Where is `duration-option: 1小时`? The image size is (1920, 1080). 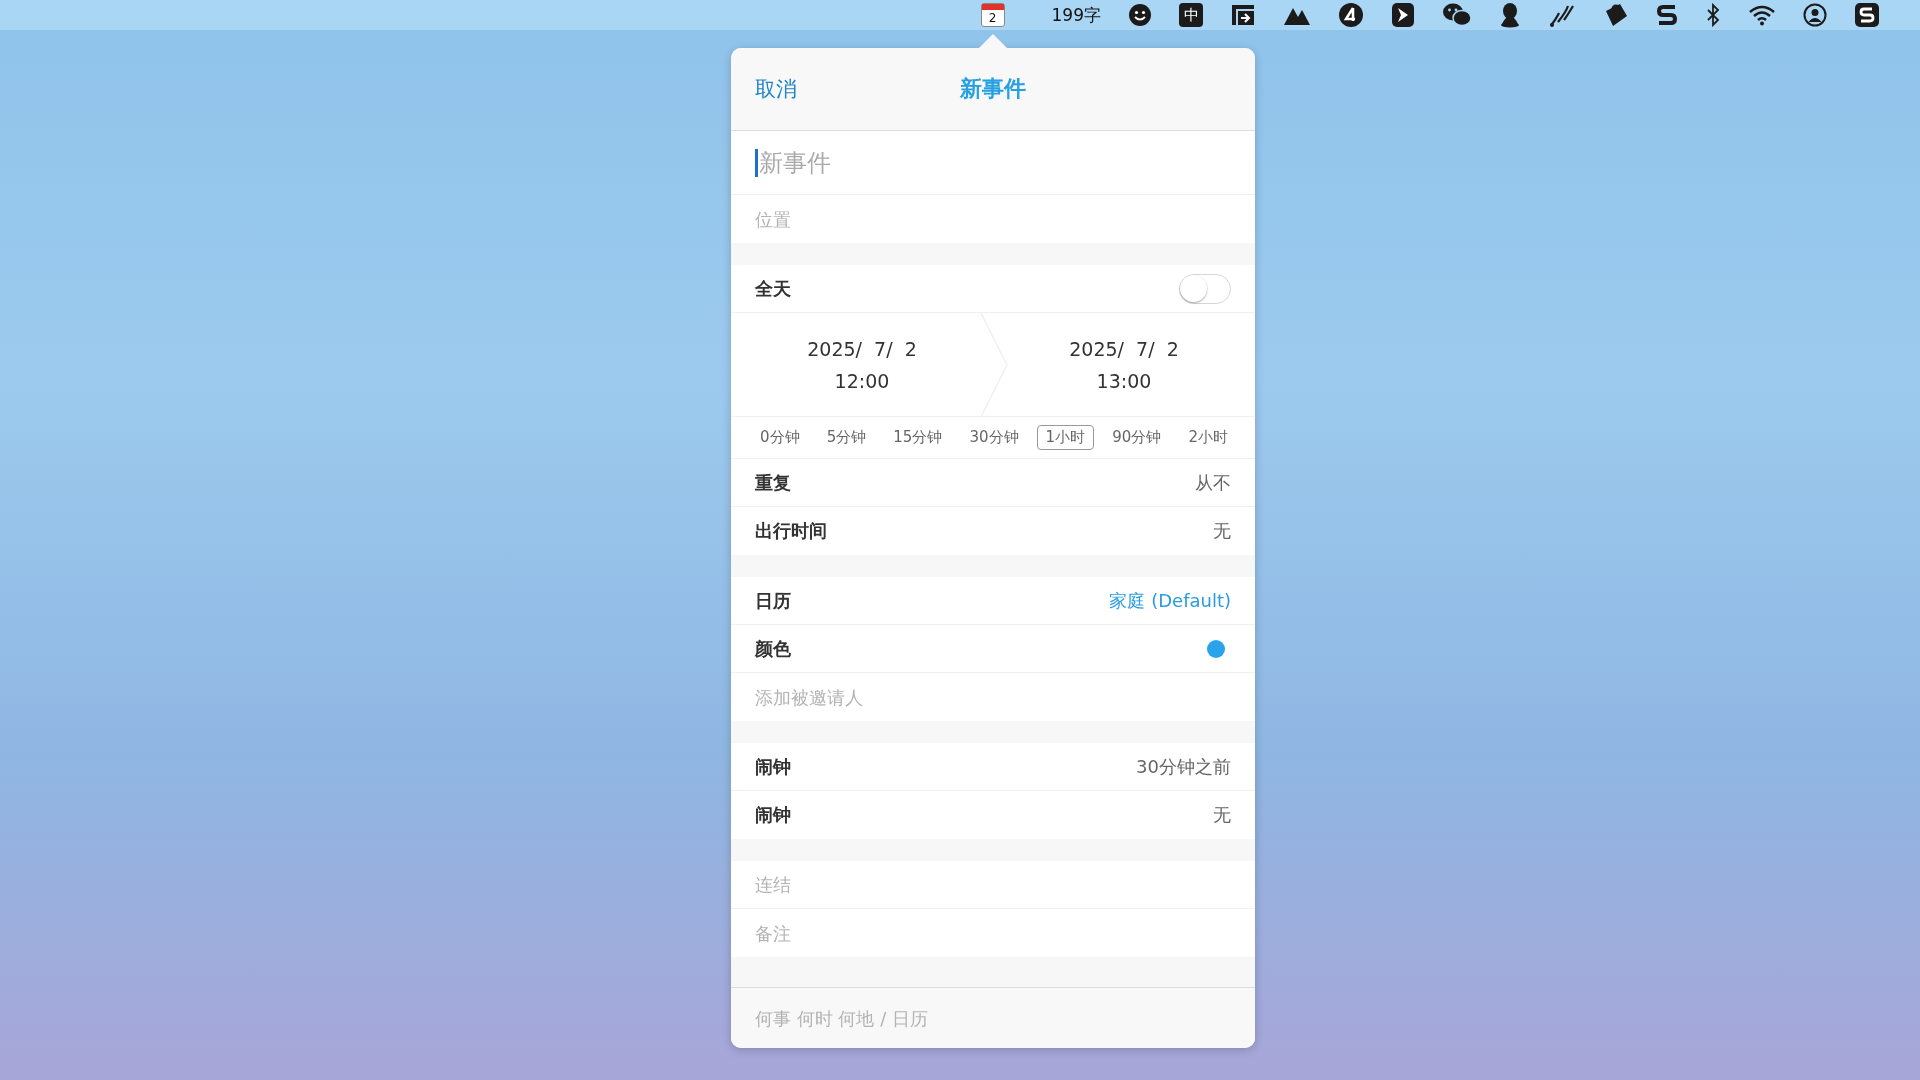
duration-option: 1小时 is located at coordinates (1065, 437).